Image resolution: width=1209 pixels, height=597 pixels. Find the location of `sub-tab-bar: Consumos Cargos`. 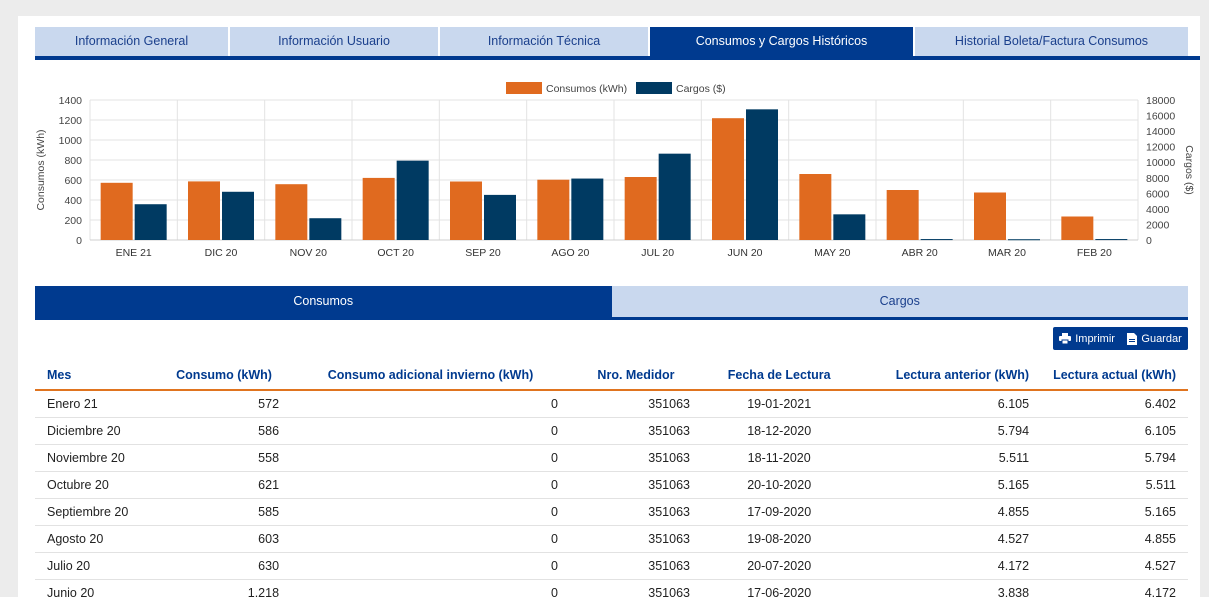

sub-tab-bar: Consumos Cargos is located at coordinates (611, 303).